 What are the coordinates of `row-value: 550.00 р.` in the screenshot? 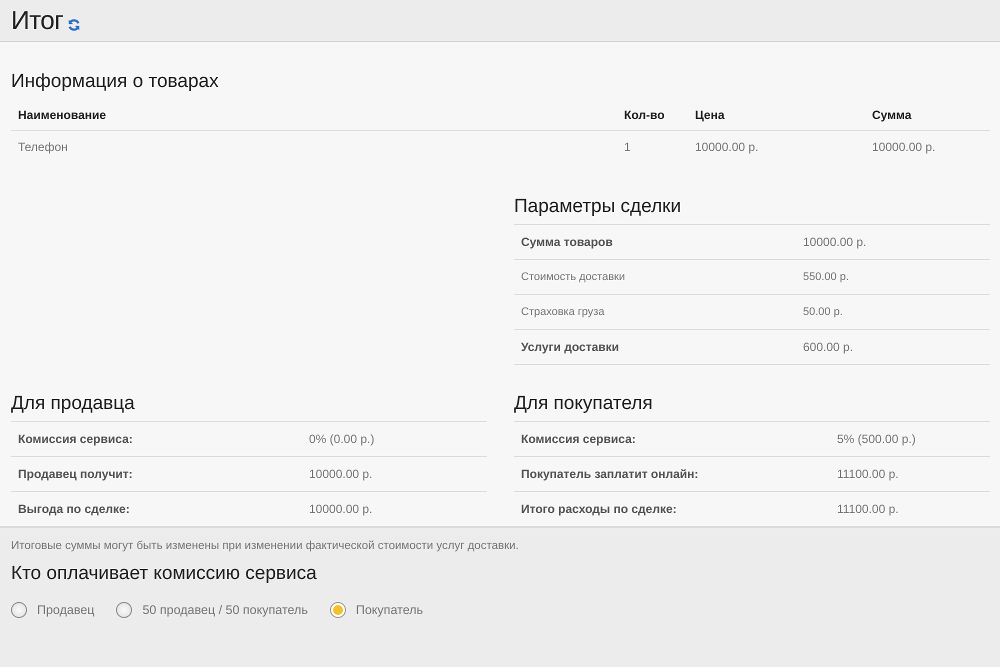 It's located at (826, 277).